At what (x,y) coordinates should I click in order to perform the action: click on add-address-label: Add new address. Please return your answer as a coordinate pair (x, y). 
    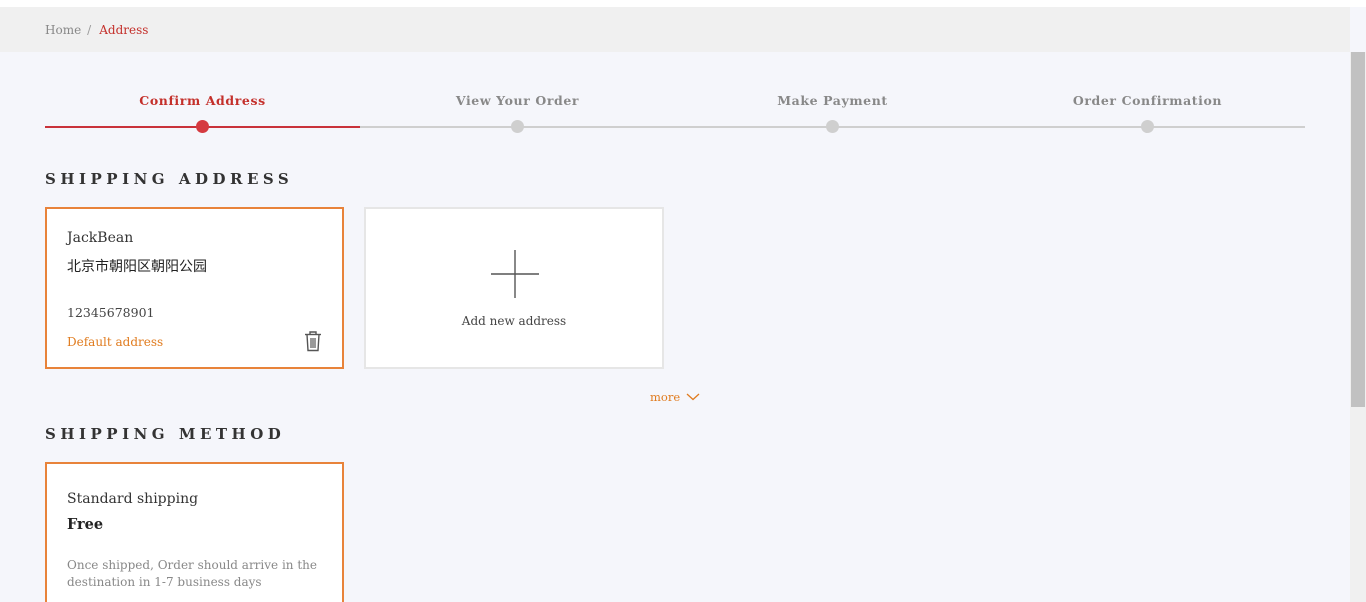
    Looking at the image, I should click on (514, 321).